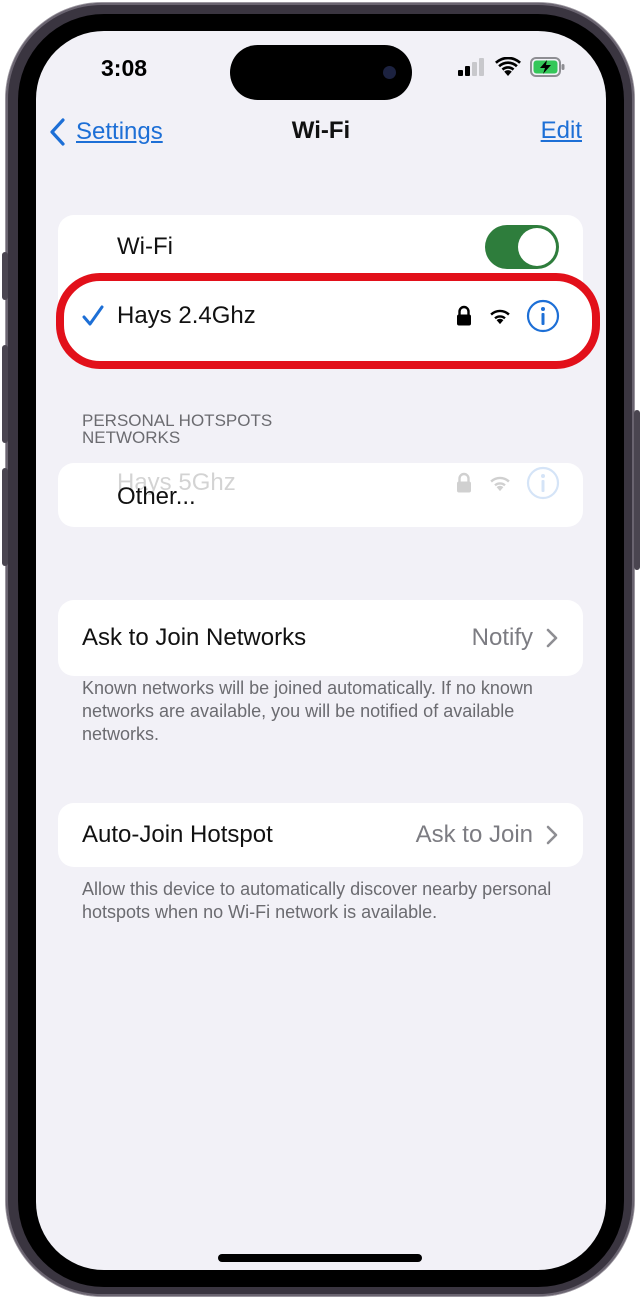  I want to click on connected-network-row: Hays 2.4Ghz, so click(320, 316).